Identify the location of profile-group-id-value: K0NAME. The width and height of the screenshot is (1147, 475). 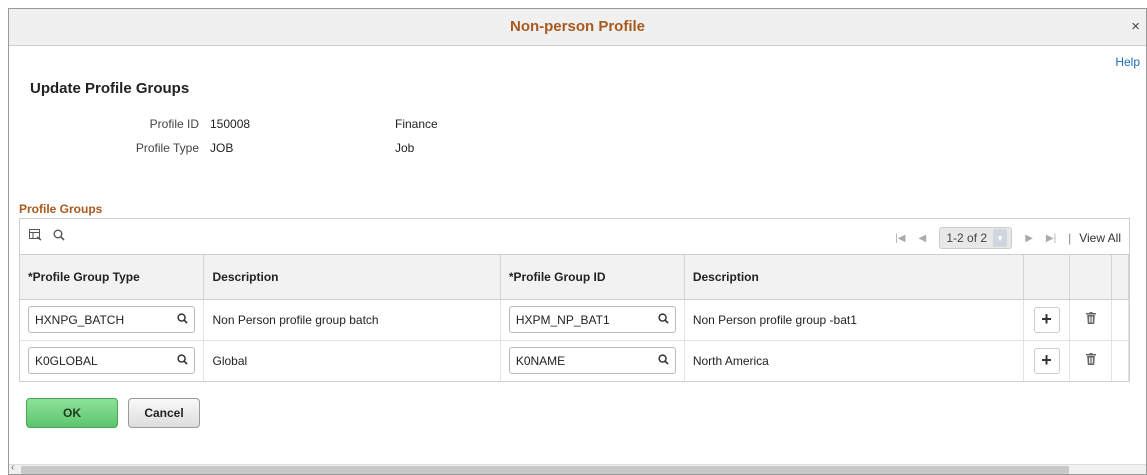
(540, 360).